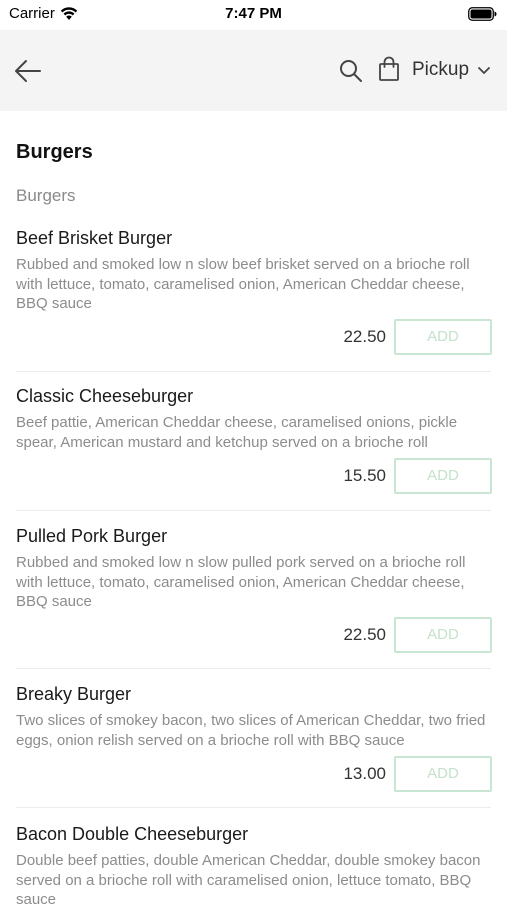 This screenshot has width=507, height=910. I want to click on item-name: Beef Brisket Burger, so click(94, 238).